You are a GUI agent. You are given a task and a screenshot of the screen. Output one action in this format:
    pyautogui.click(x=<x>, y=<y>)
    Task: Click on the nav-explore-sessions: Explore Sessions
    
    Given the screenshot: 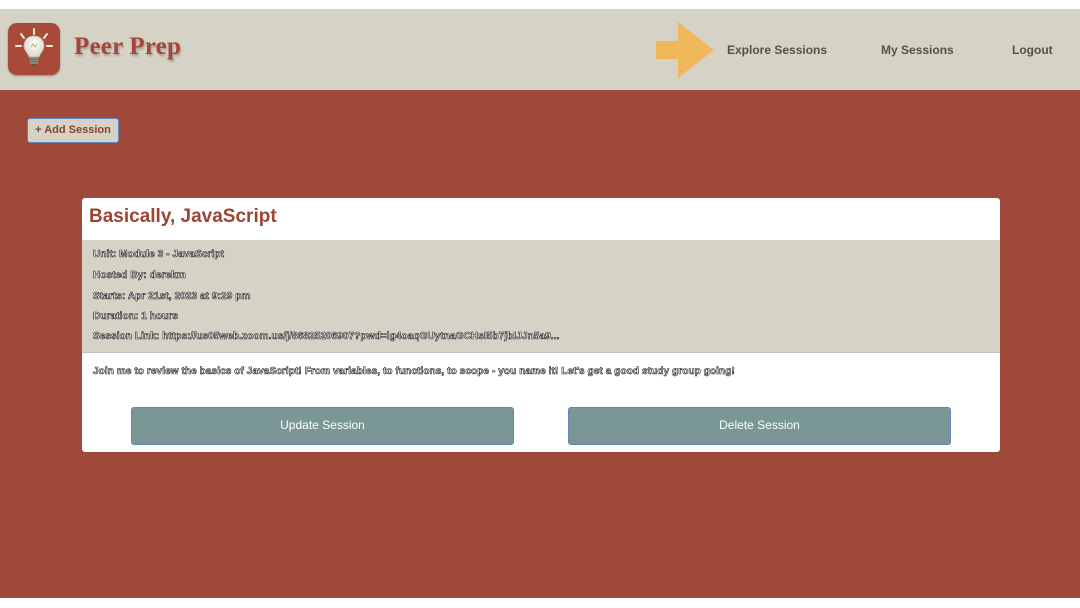 What is the action you would take?
    pyautogui.click(x=777, y=50)
    